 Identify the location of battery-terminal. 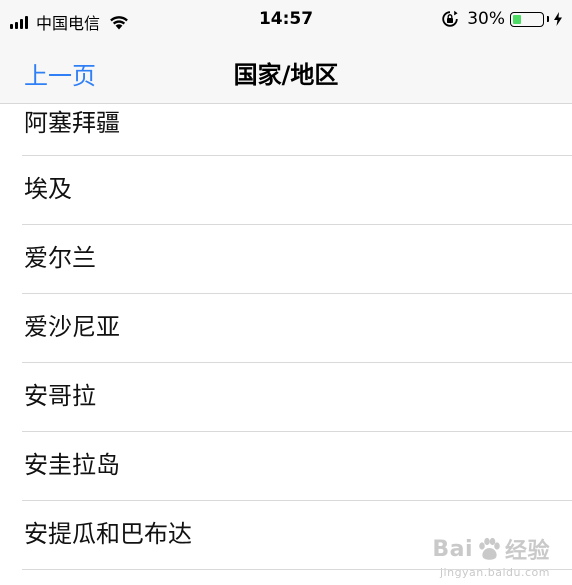
(548, 19).